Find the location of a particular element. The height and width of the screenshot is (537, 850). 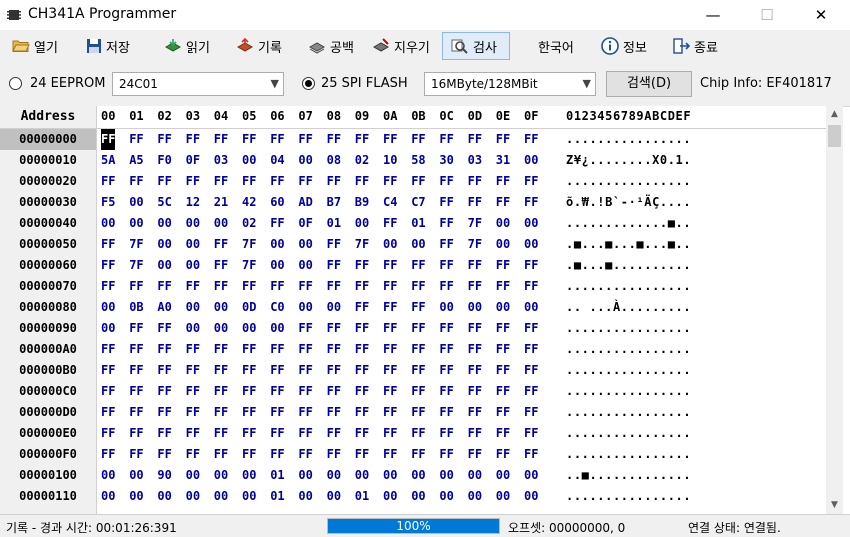

open-button: 열기 is located at coordinates (35, 46).